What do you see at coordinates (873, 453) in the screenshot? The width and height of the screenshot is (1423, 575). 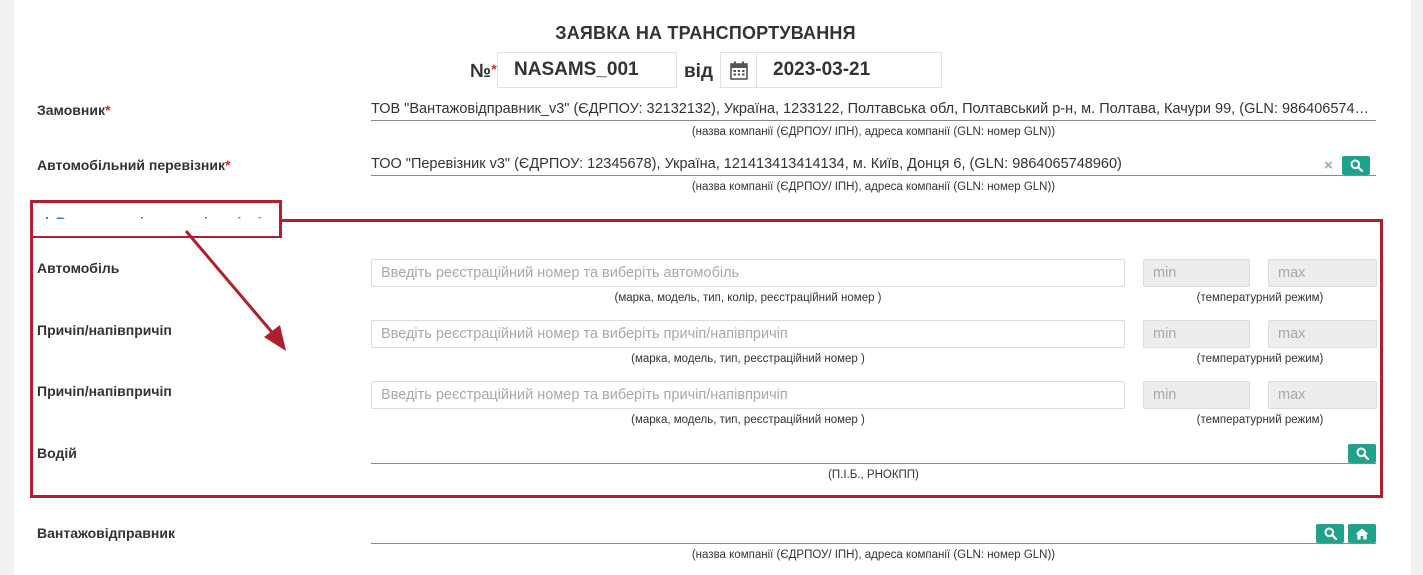 I see `driver-field` at bounding box center [873, 453].